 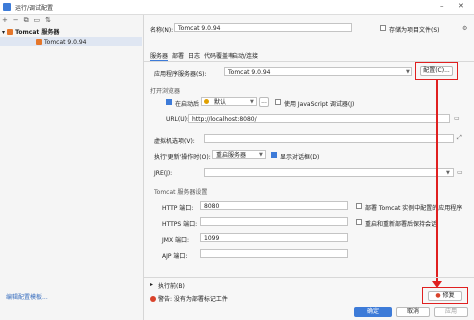 What do you see at coordinates (206, 101) in the screenshot?
I see `browser-icon` at bounding box center [206, 101].